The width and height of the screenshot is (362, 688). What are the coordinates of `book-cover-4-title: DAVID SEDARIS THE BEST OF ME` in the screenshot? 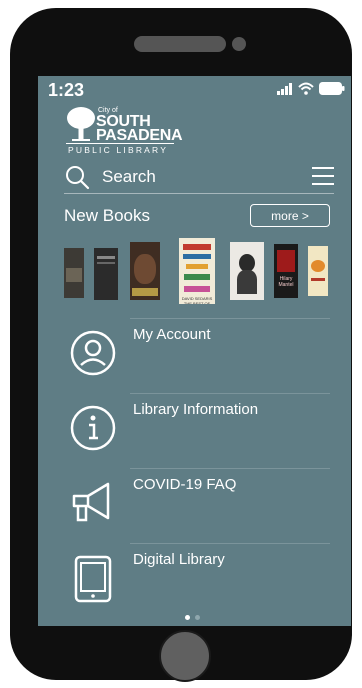 It's located at (197, 300).